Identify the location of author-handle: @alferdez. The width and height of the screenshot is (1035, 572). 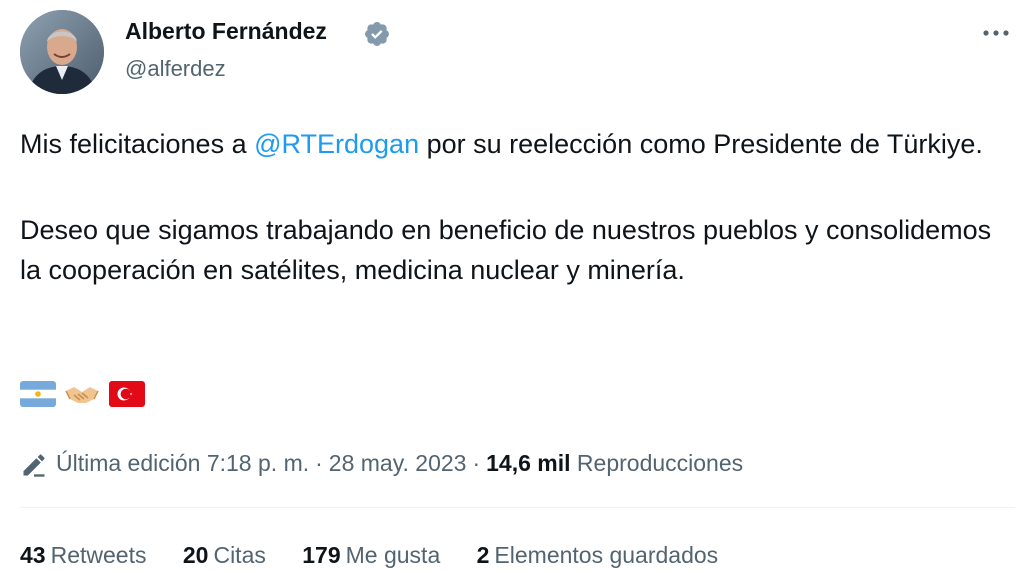
(175, 69).